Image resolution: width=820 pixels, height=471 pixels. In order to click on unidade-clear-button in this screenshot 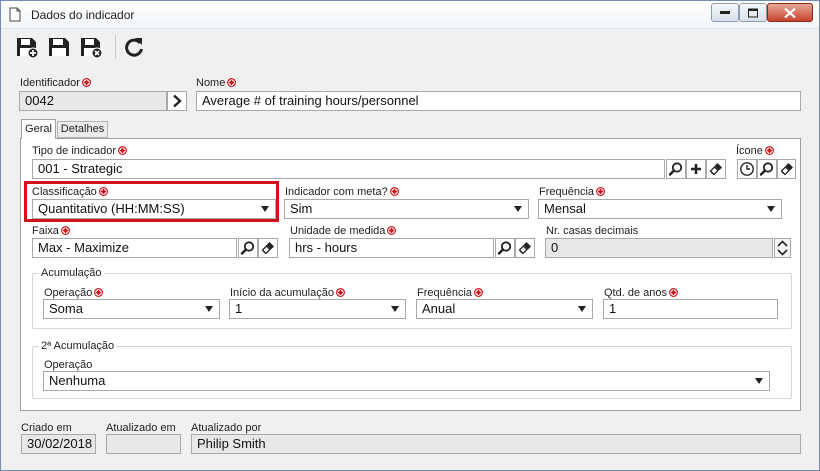, I will do `click(525, 248)`.